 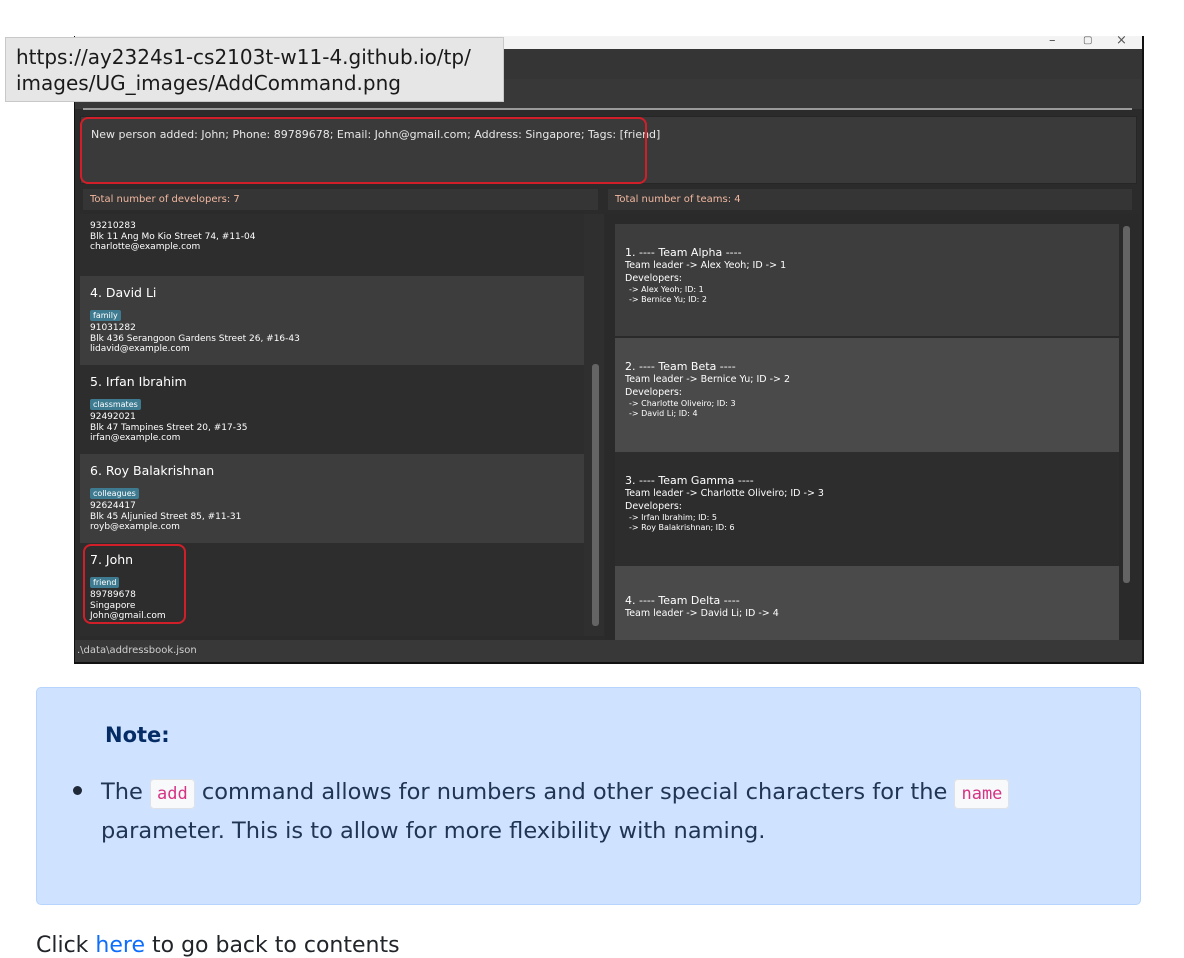 What do you see at coordinates (138, 381) in the screenshot?
I see `person-name: 5. Irfan Ibrahim` at bounding box center [138, 381].